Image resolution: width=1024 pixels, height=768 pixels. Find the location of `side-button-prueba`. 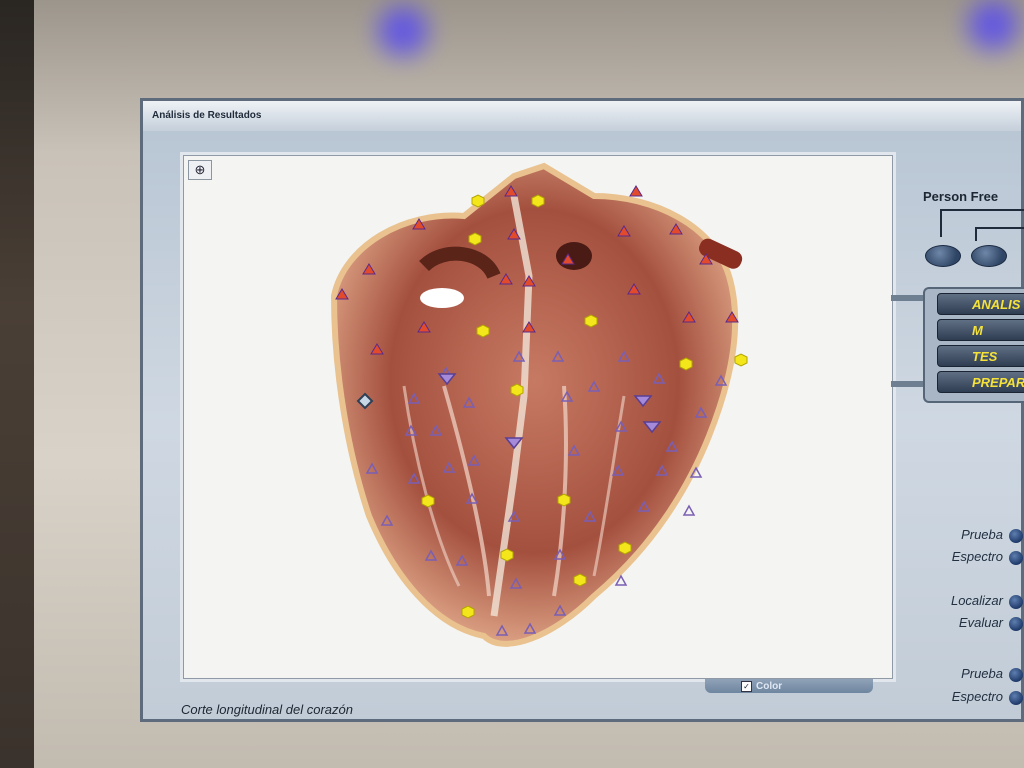

side-button-prueba is located at coordinates (1016, 536).